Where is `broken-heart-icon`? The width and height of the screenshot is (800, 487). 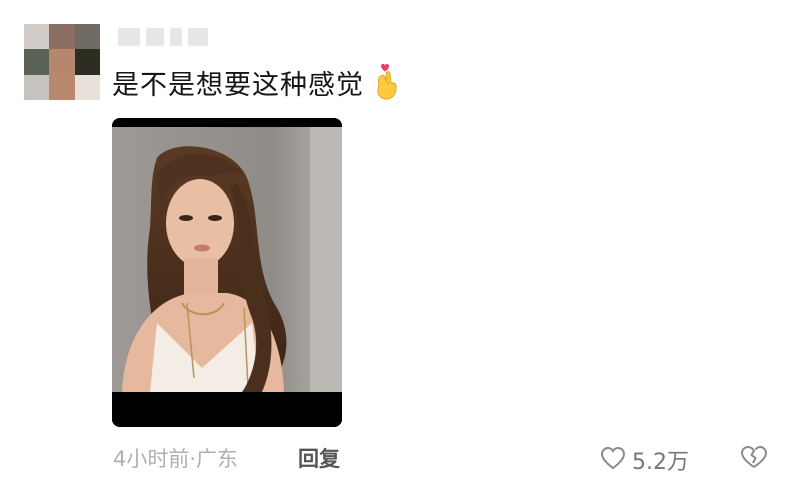
broken-heart-icon is located at coordinates (754, 459).